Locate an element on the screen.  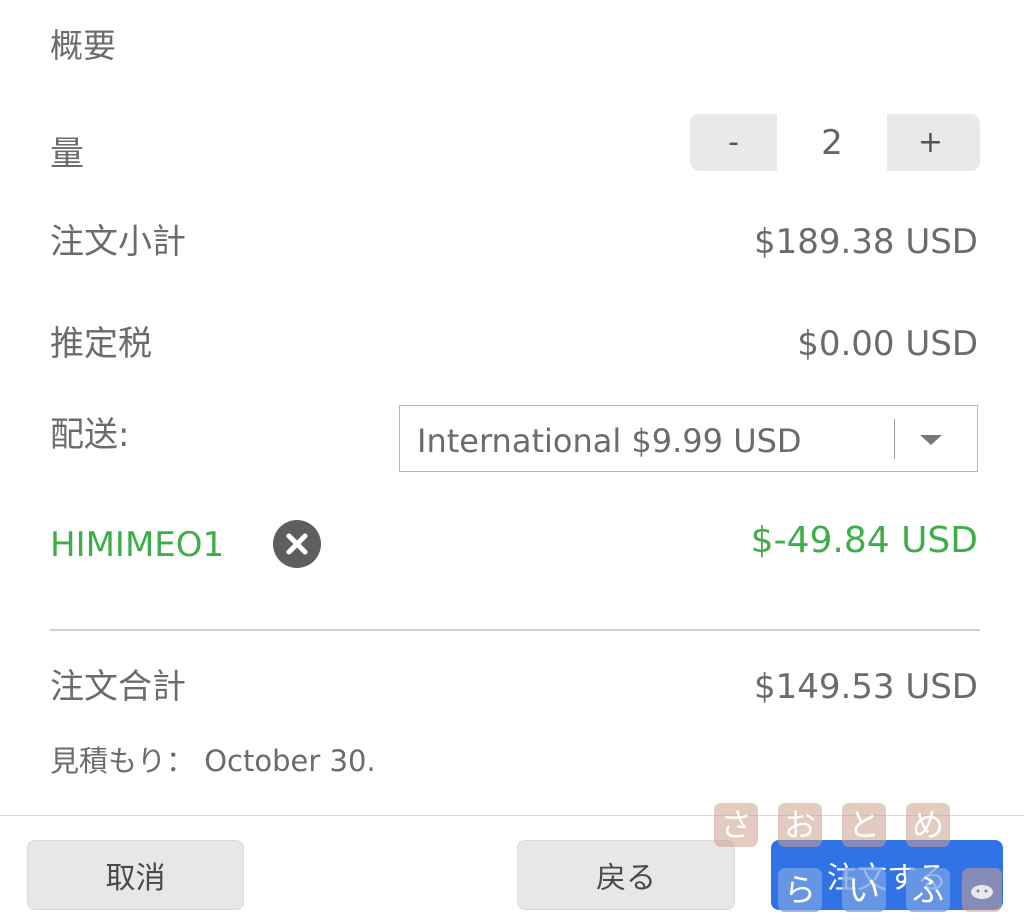
shipping-label: 配送: is located at coordinates (90, 435).